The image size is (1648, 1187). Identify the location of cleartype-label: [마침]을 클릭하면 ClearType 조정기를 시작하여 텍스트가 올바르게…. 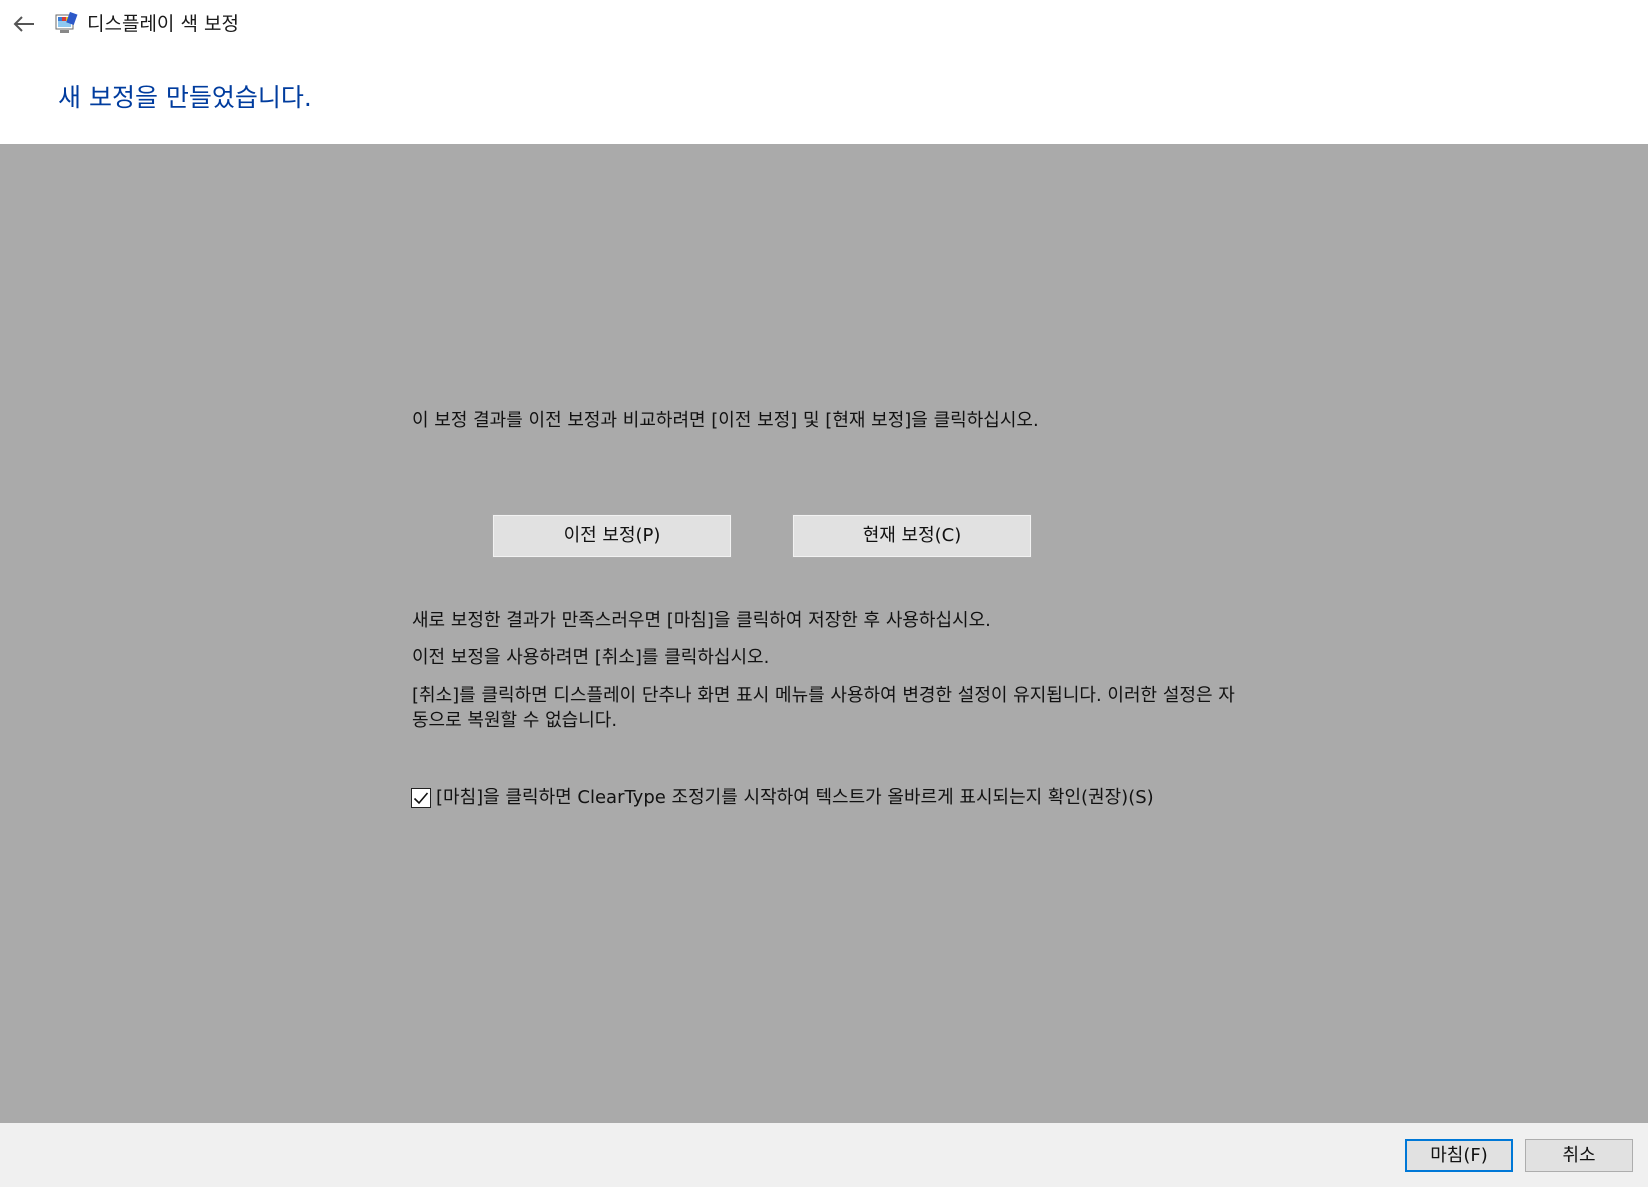
(795, 797).